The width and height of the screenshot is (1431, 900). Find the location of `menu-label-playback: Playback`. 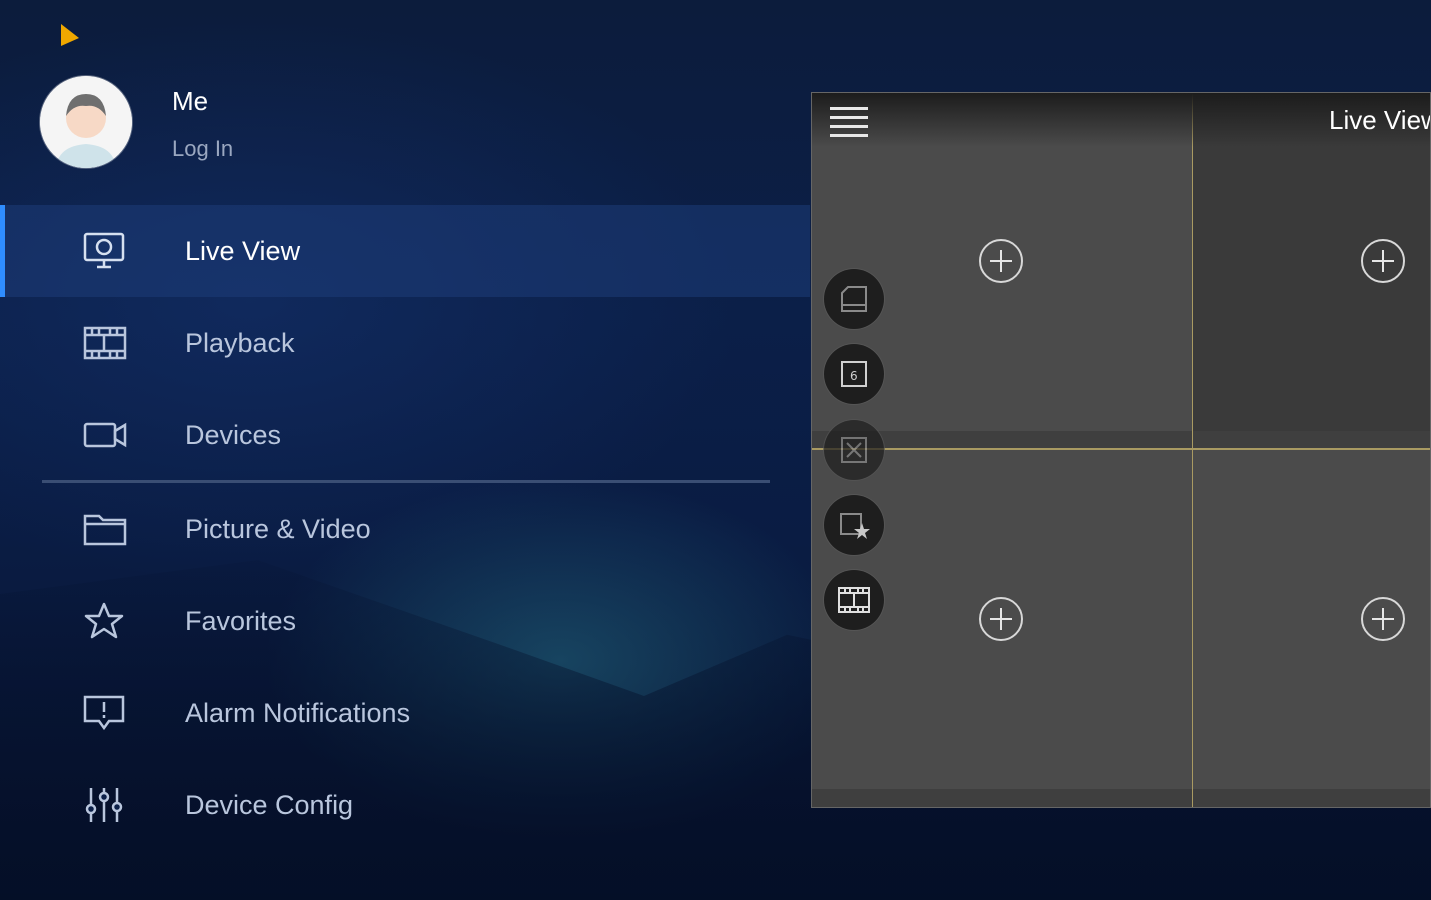

menu-label-playback: Playback is located at coordinates (240, 342).